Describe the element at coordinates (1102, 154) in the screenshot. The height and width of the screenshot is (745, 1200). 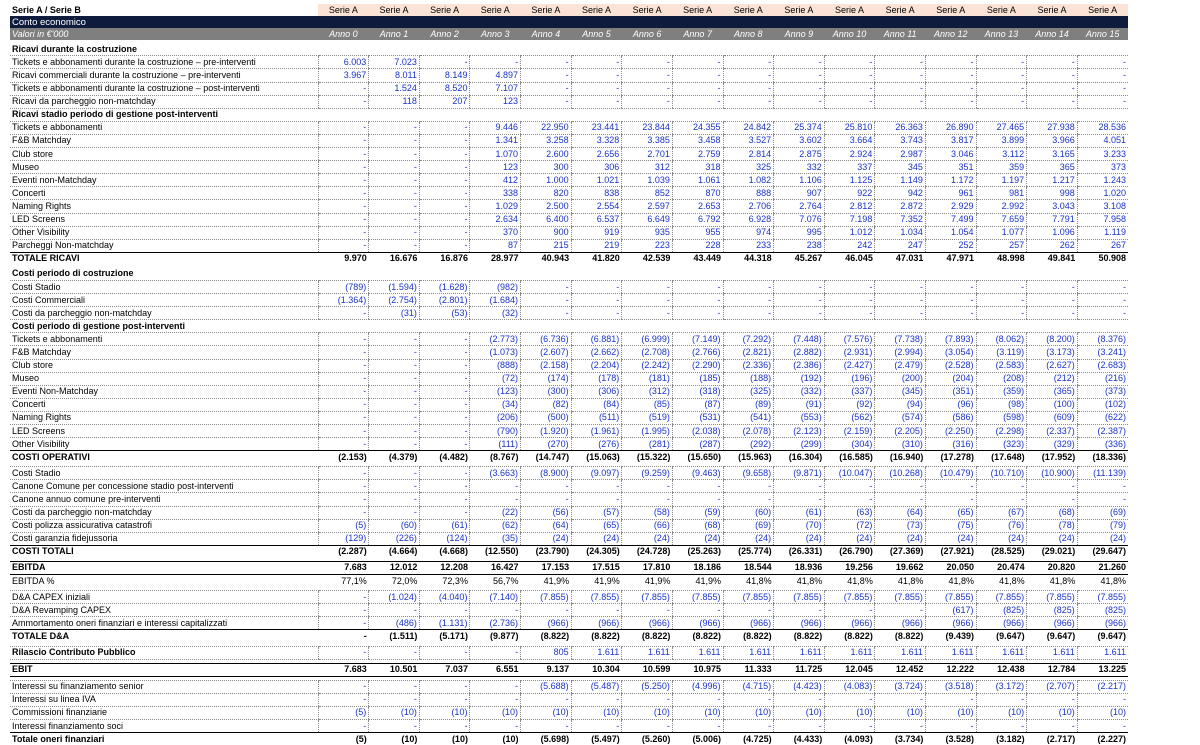
I see `value-cell: 3.233` at that location.